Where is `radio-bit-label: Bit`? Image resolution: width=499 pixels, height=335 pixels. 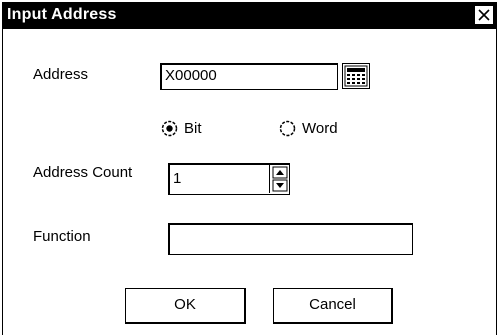 radio-bit-label: Bit is located at coordinates (193, 128).